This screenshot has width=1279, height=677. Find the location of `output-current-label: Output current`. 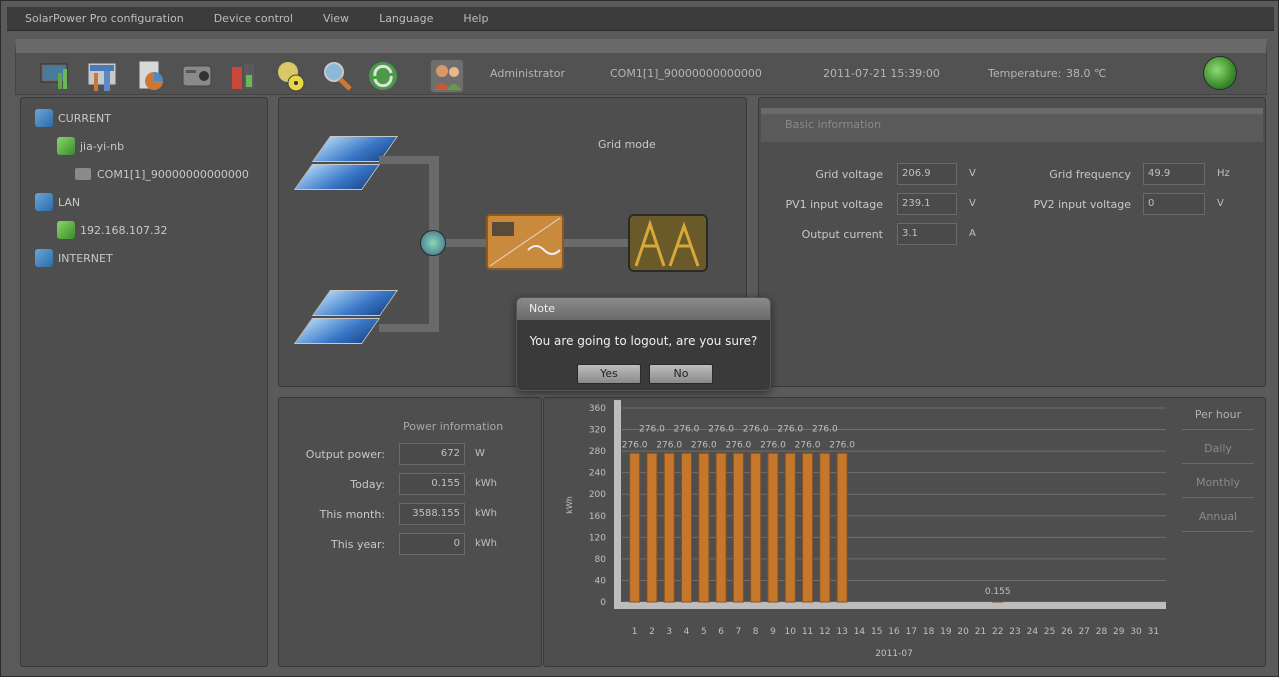

output-current-label: Output current is located at coordinates (842, 234).